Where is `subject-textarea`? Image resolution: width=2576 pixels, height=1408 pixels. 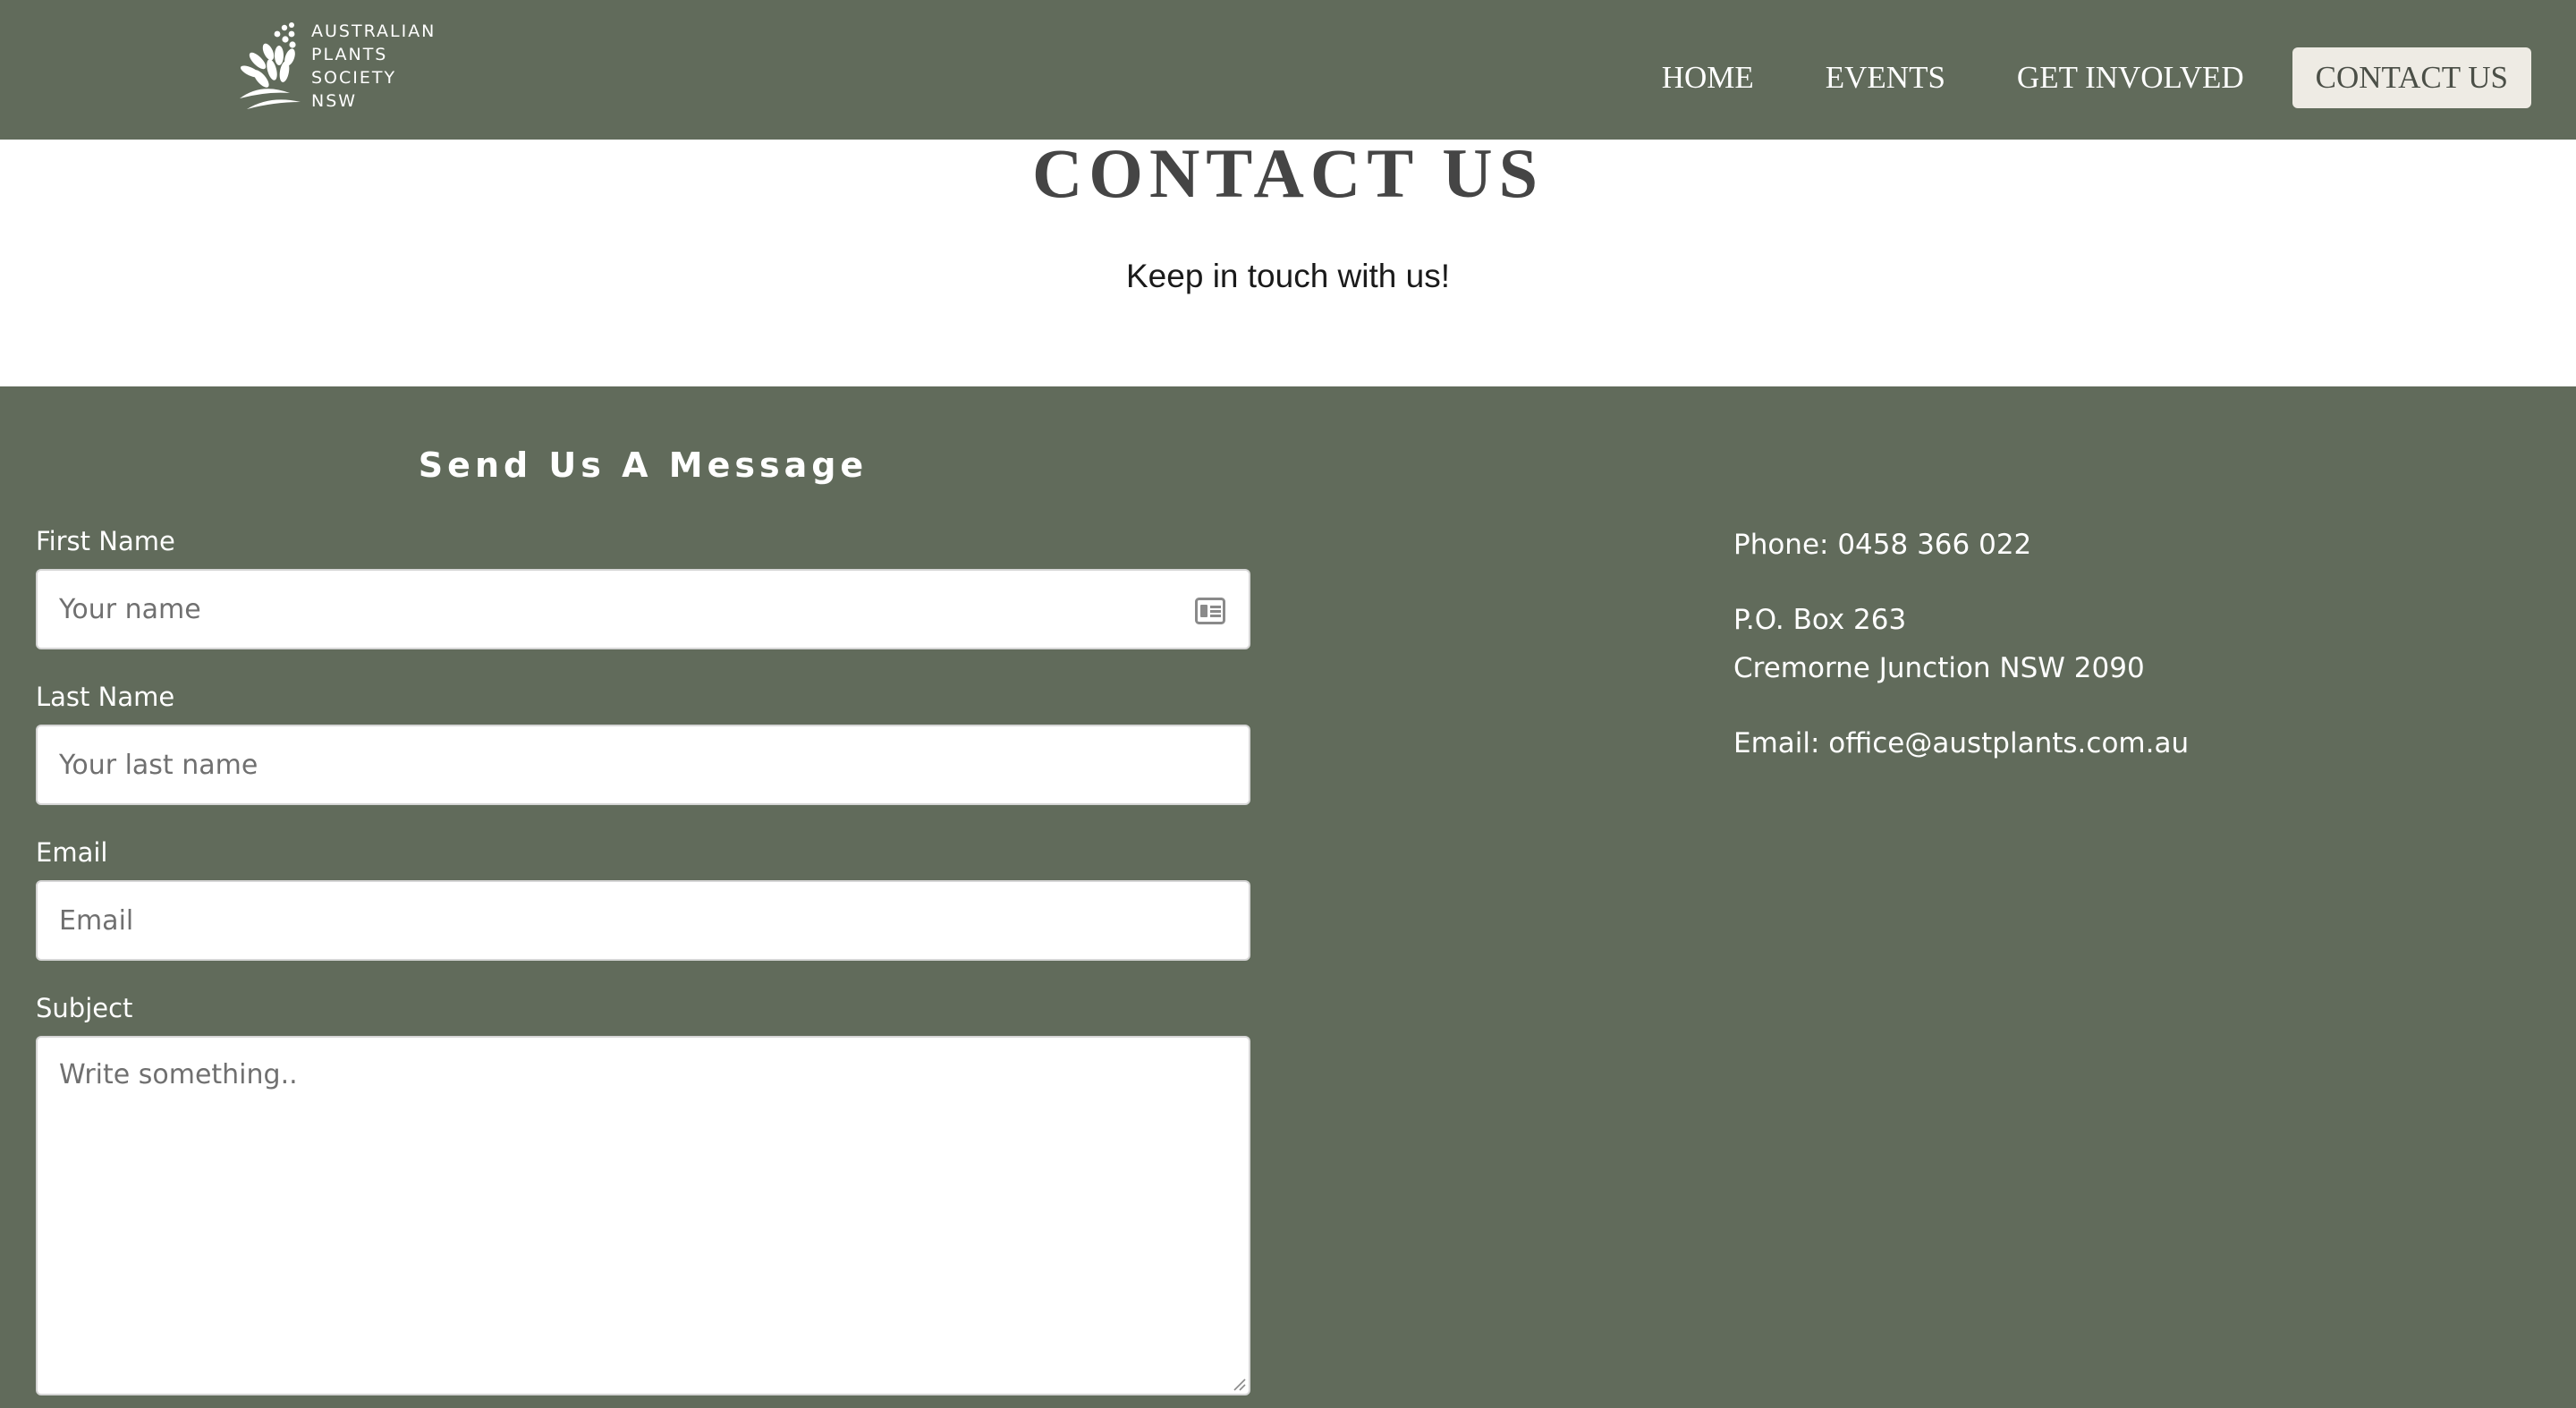 subject-textarea is located at coordinates (643, 1216).